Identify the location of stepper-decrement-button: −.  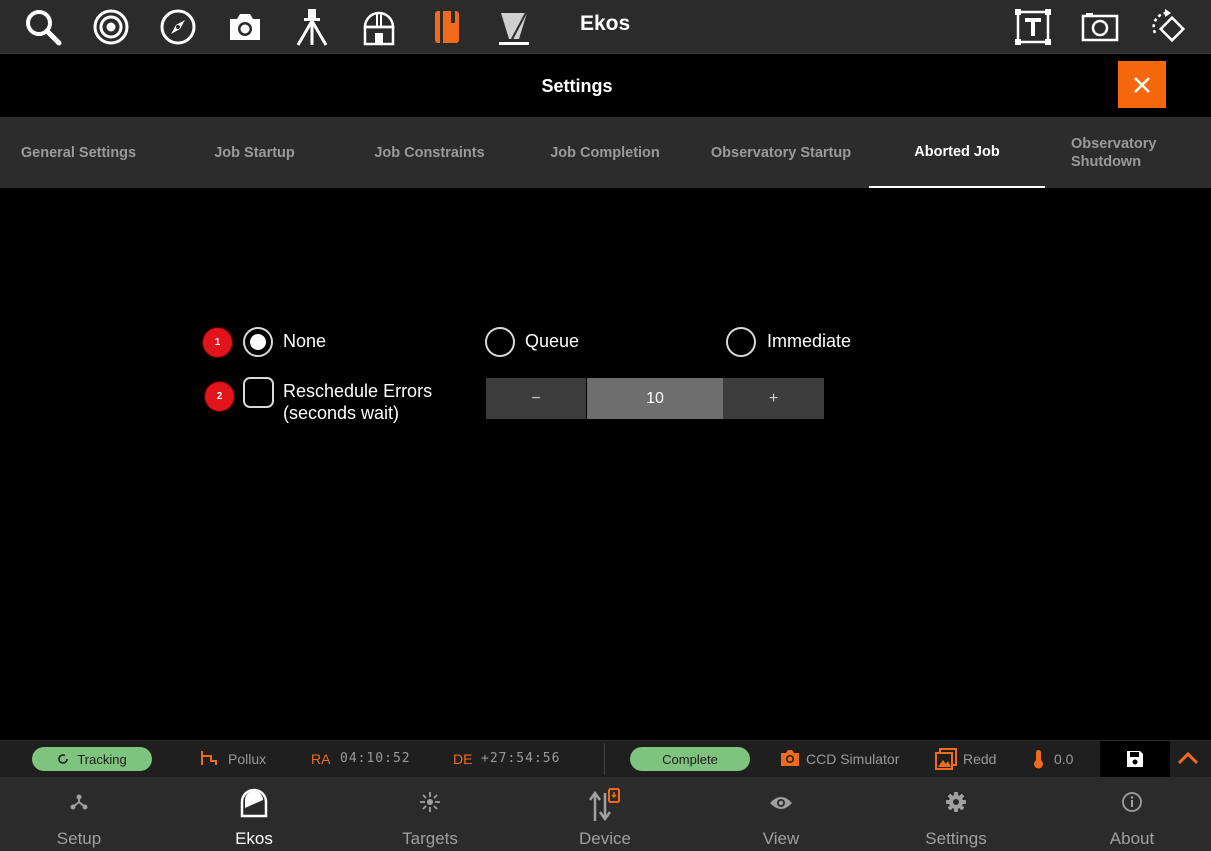
(536, 398).